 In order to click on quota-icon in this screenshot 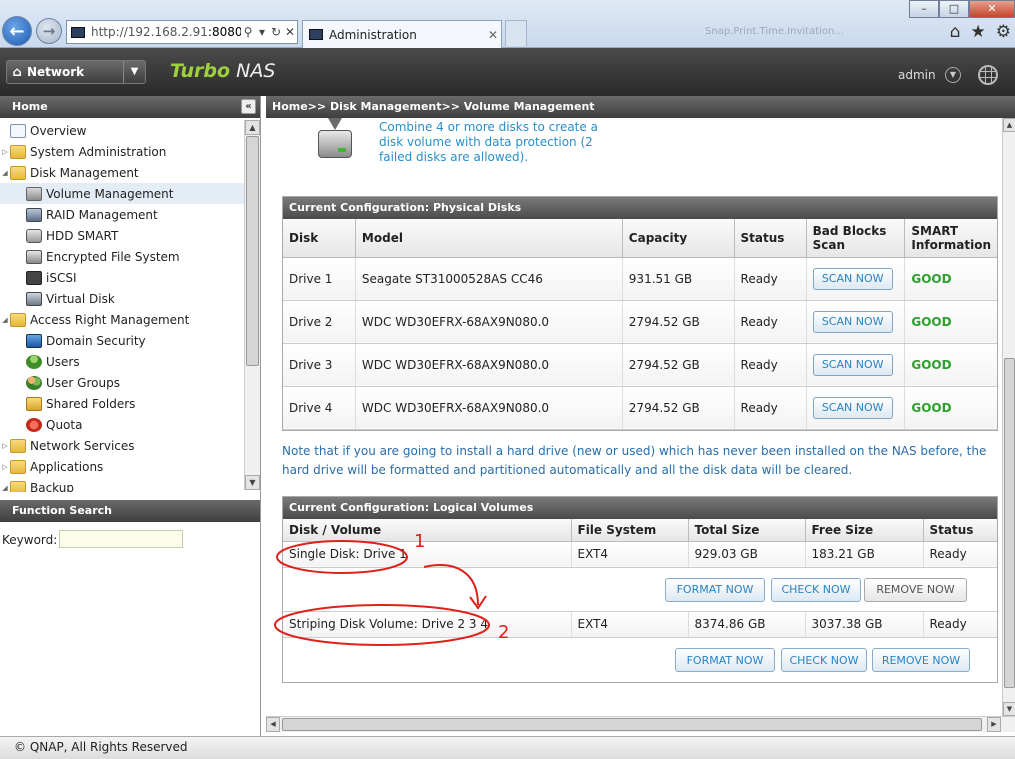, I will do `click(34, 424)`.